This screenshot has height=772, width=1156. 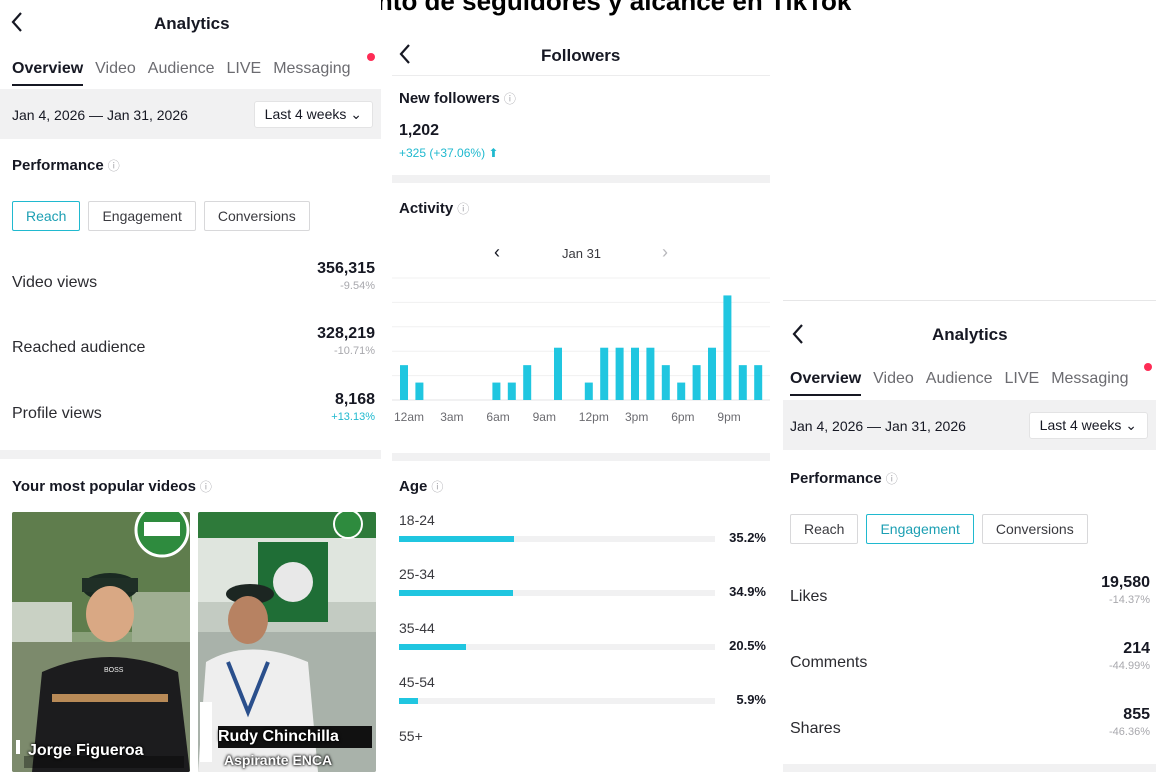 What do you see at coordinates (287, 642) in the screenshot?
I see `video-thumbnail-2: Rudy Chinchilla Aspirante ENCA` at bounding box center [287, 642].